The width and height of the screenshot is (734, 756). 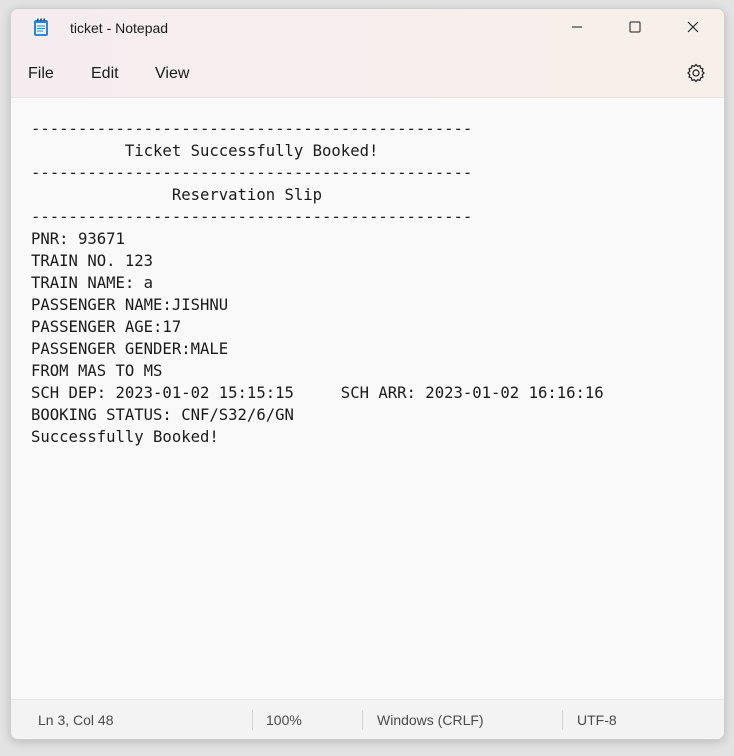 What do you see at coordinates (284, 720) in the screenshot?
I see `zoom-level: 100%` at bounding box center [284, 720].